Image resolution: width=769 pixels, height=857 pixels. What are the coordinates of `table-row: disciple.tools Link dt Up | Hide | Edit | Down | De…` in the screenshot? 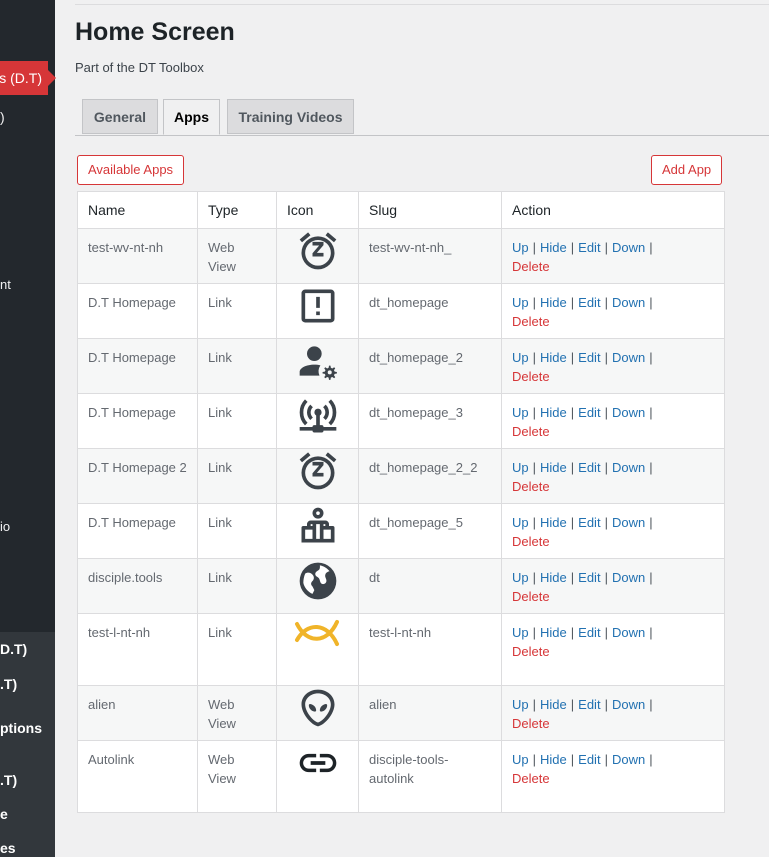 It's located at (401, 586).